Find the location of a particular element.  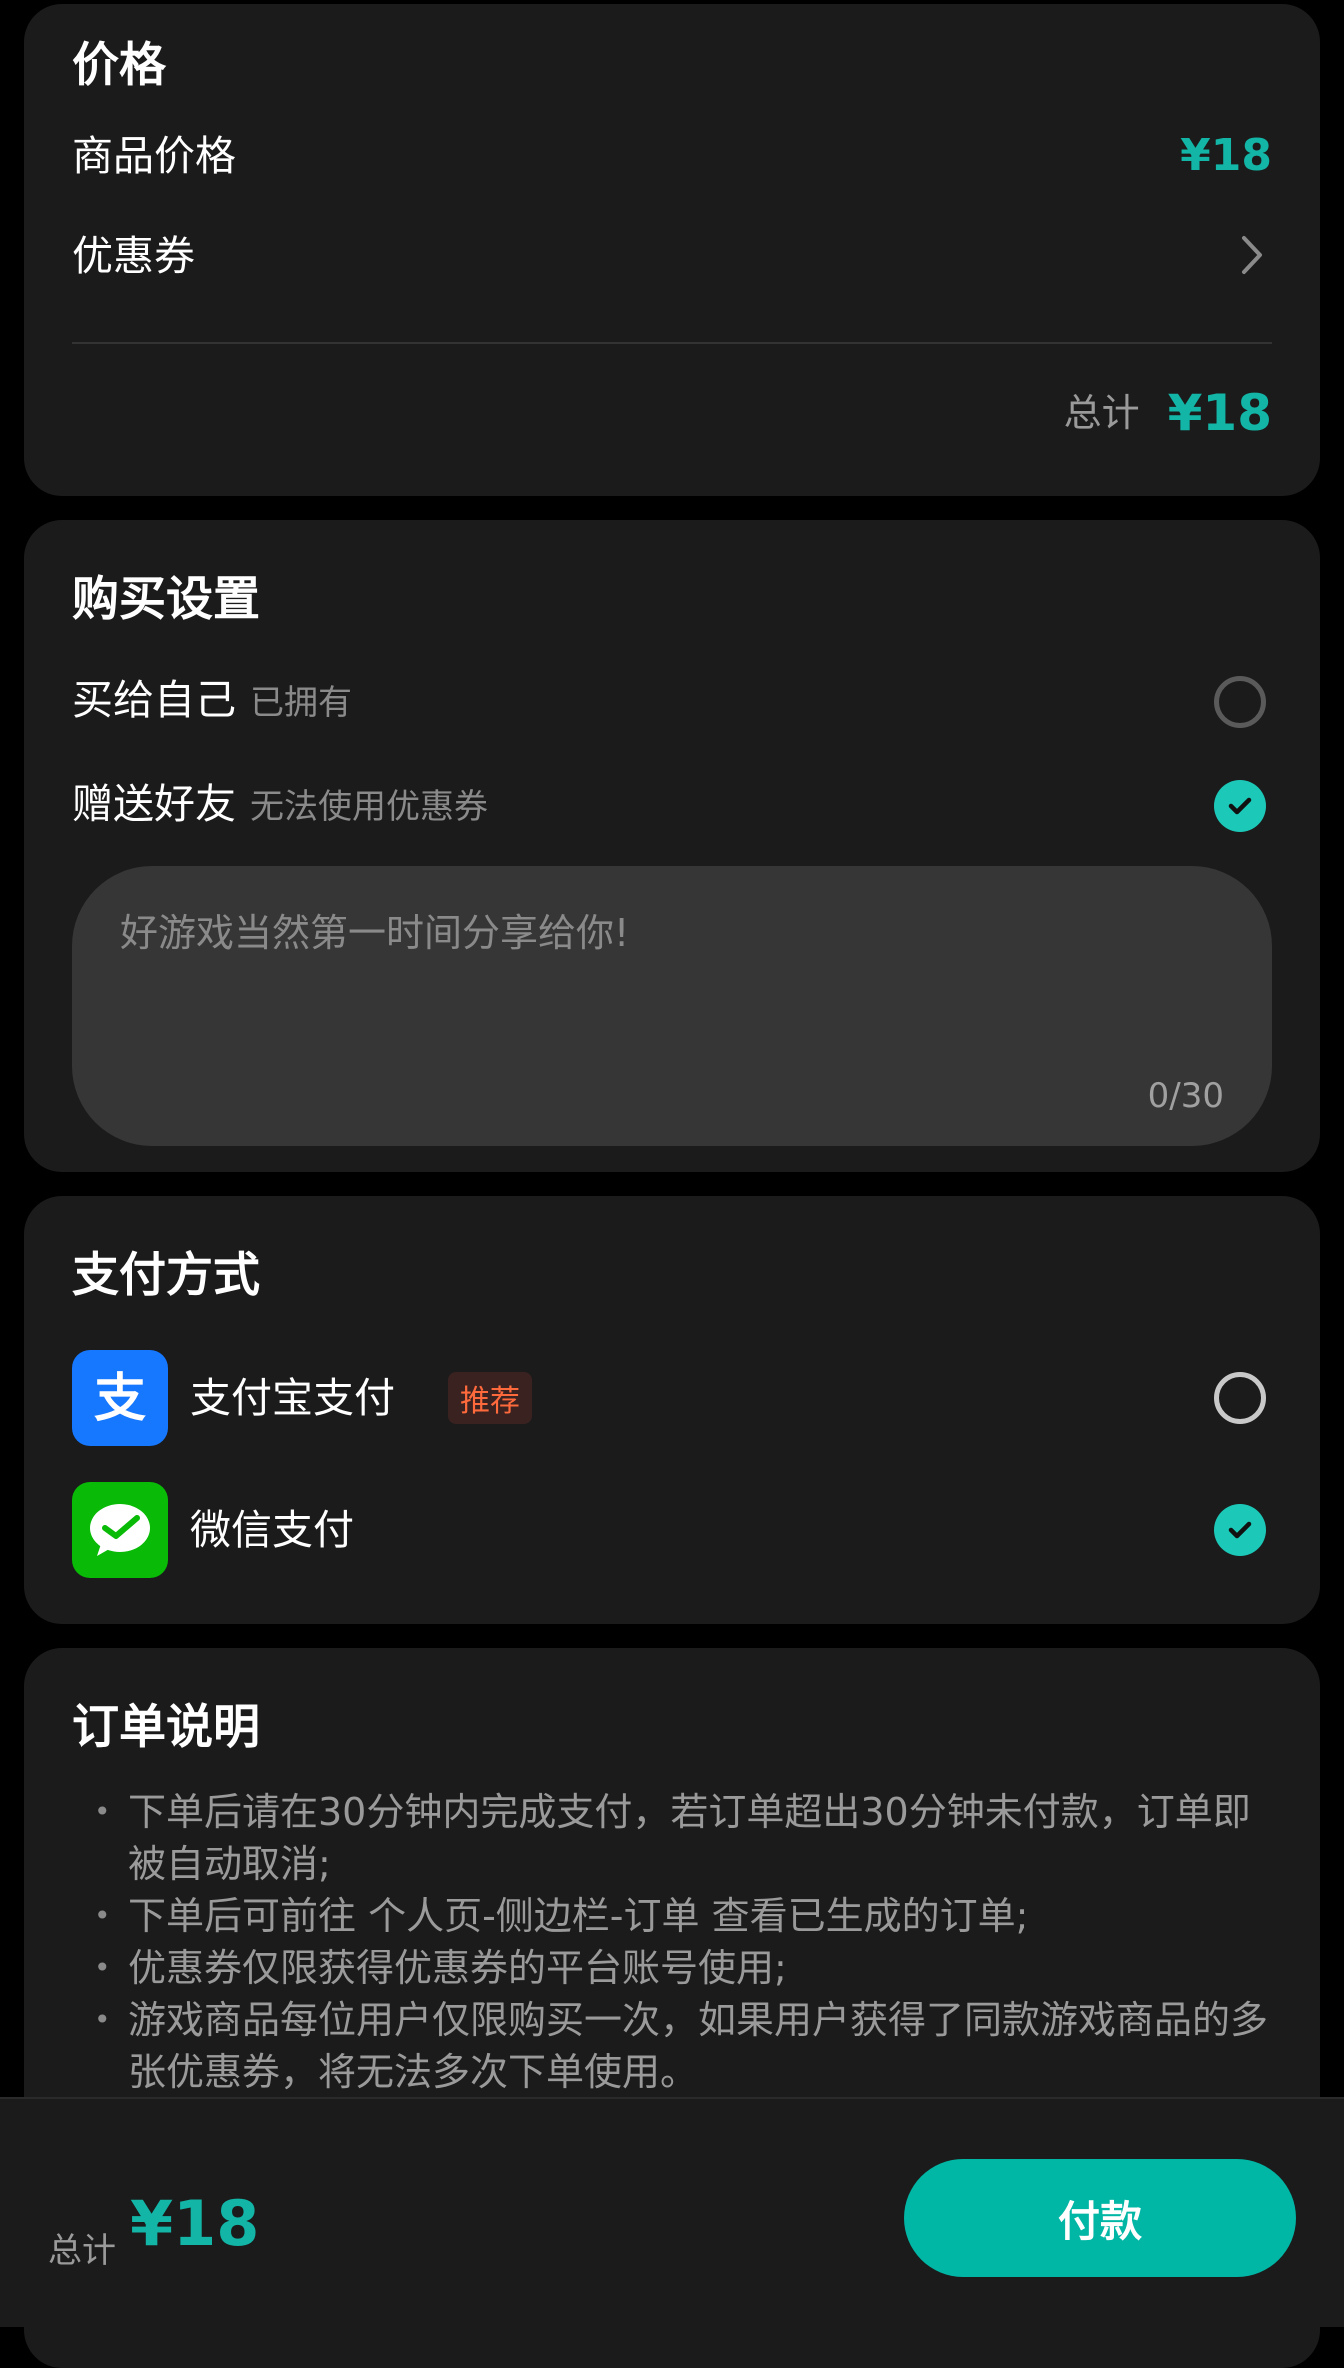

pay-button: 付款 is located at coordinates (1100, 2218).